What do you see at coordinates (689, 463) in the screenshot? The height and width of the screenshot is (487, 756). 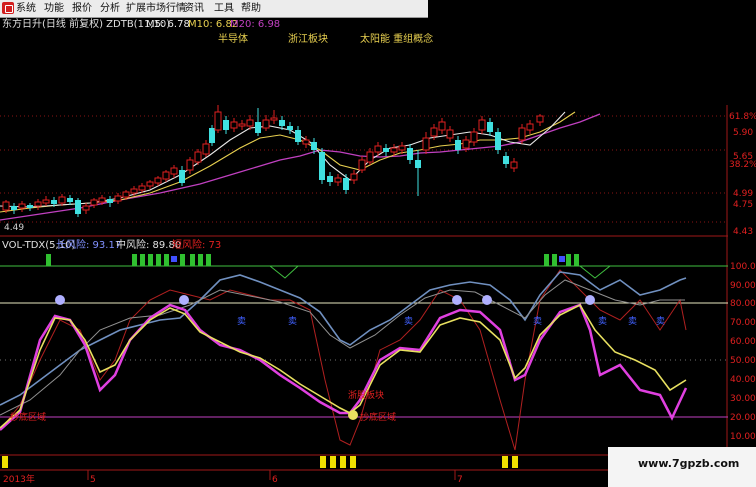 I see `watermark-text: www.7gpzb.com` at bounding box center [689, 463].